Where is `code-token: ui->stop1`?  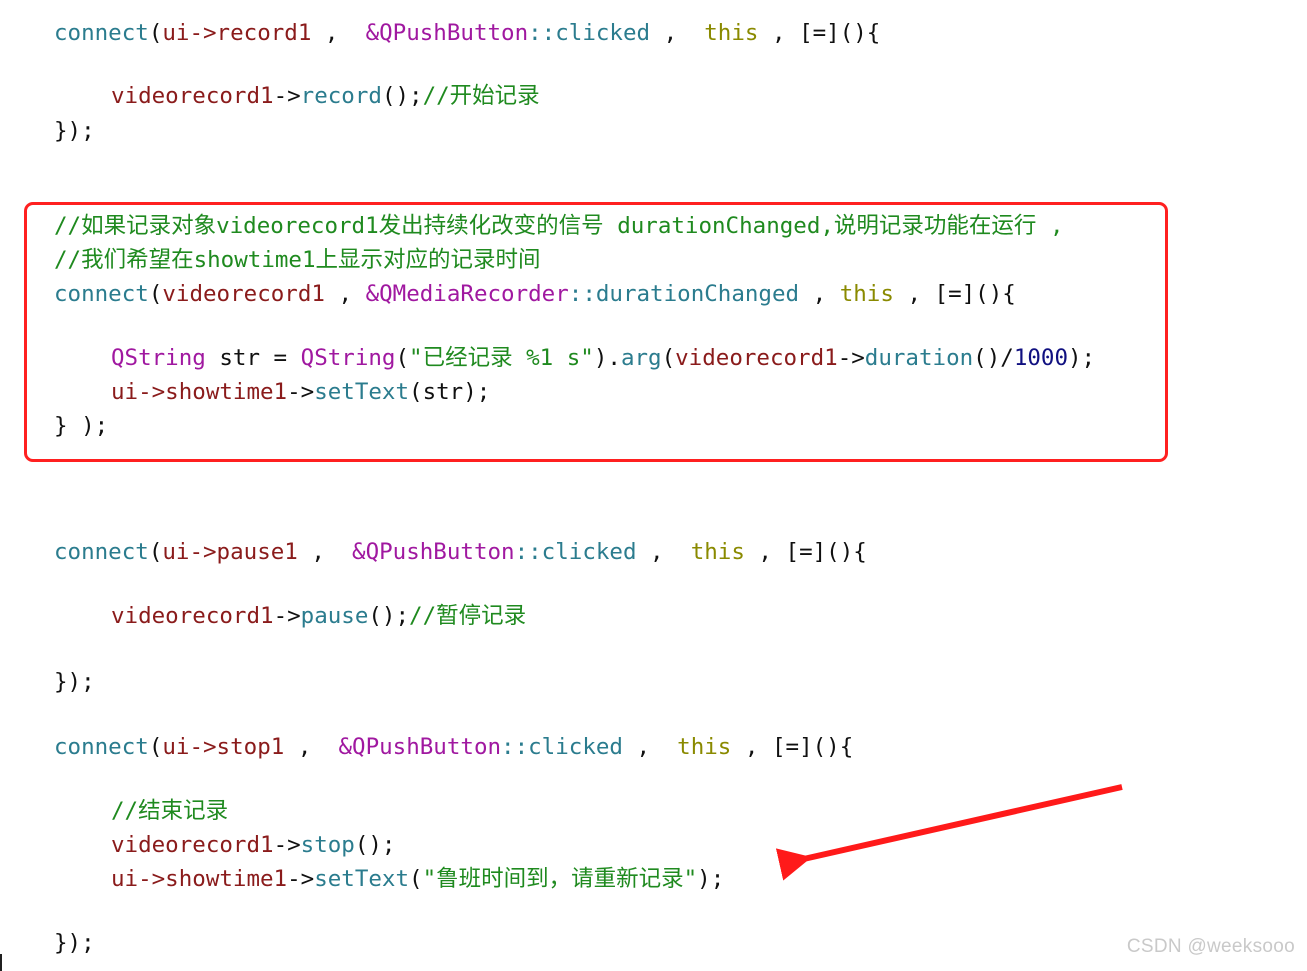
code-token: ui->stop1 is located at coordinates (223, 747).